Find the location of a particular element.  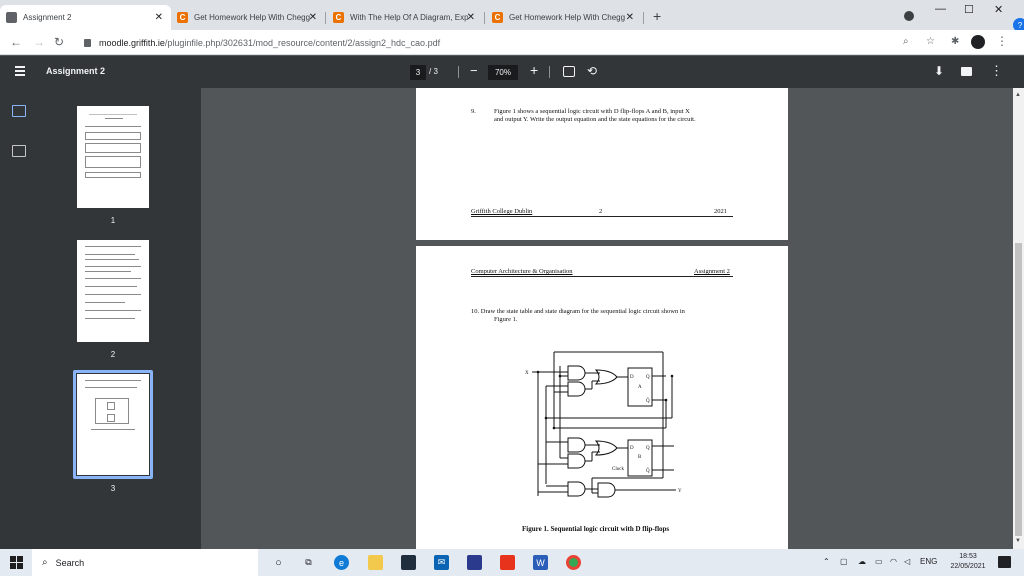

language-indicator: ENG is located at coordinates (928, 561).